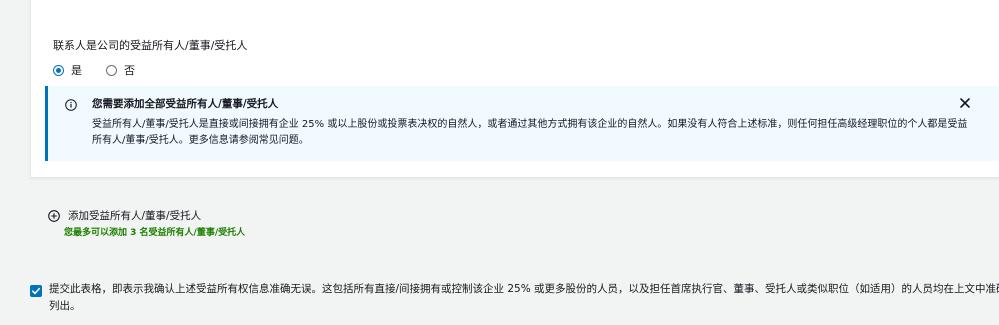  I want to click on close-icon, so click(965, 102).